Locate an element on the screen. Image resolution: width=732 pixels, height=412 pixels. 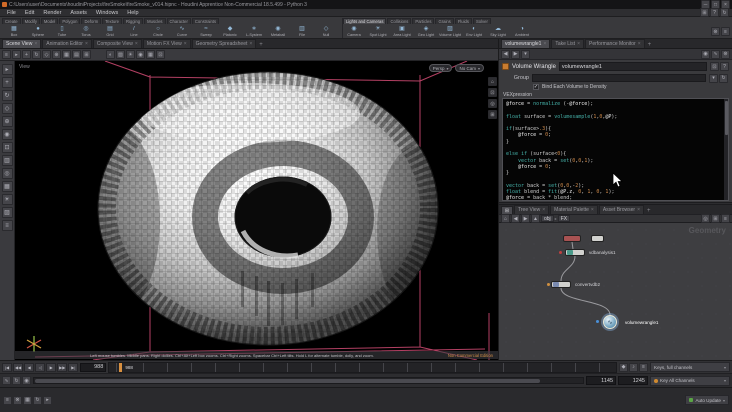
timeline-range-scrollbar is located at coordinates (308, 380).